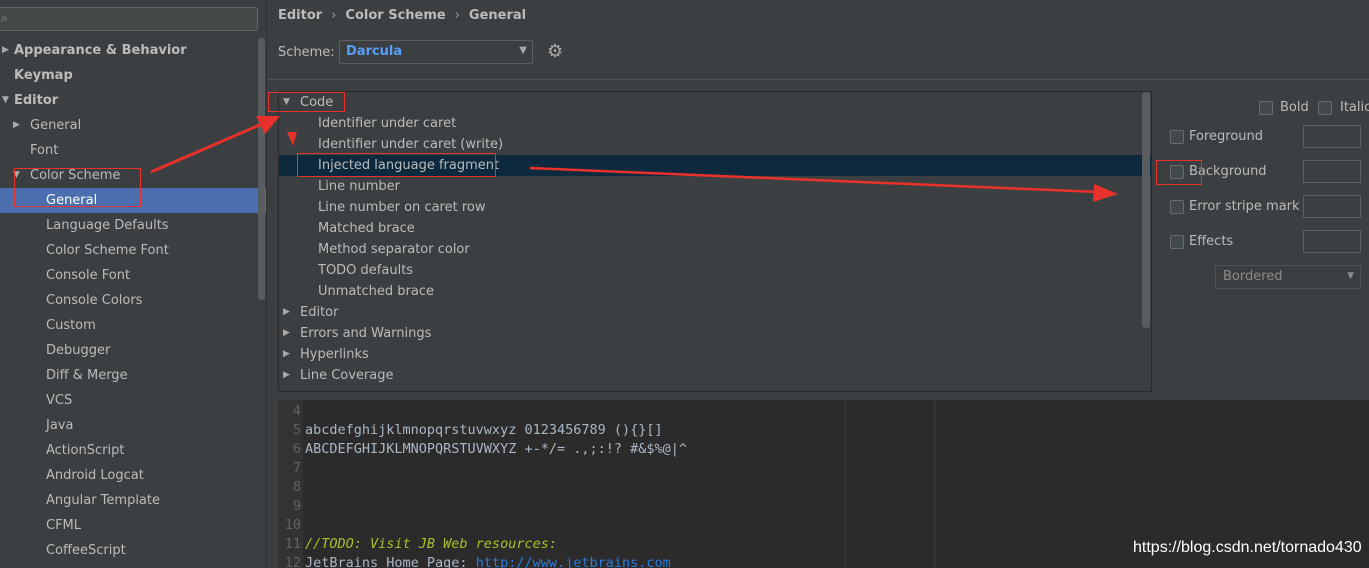  Describe the element at coordinates (934, 484) in the screenshot. I see `right-margin-guide` at that location.